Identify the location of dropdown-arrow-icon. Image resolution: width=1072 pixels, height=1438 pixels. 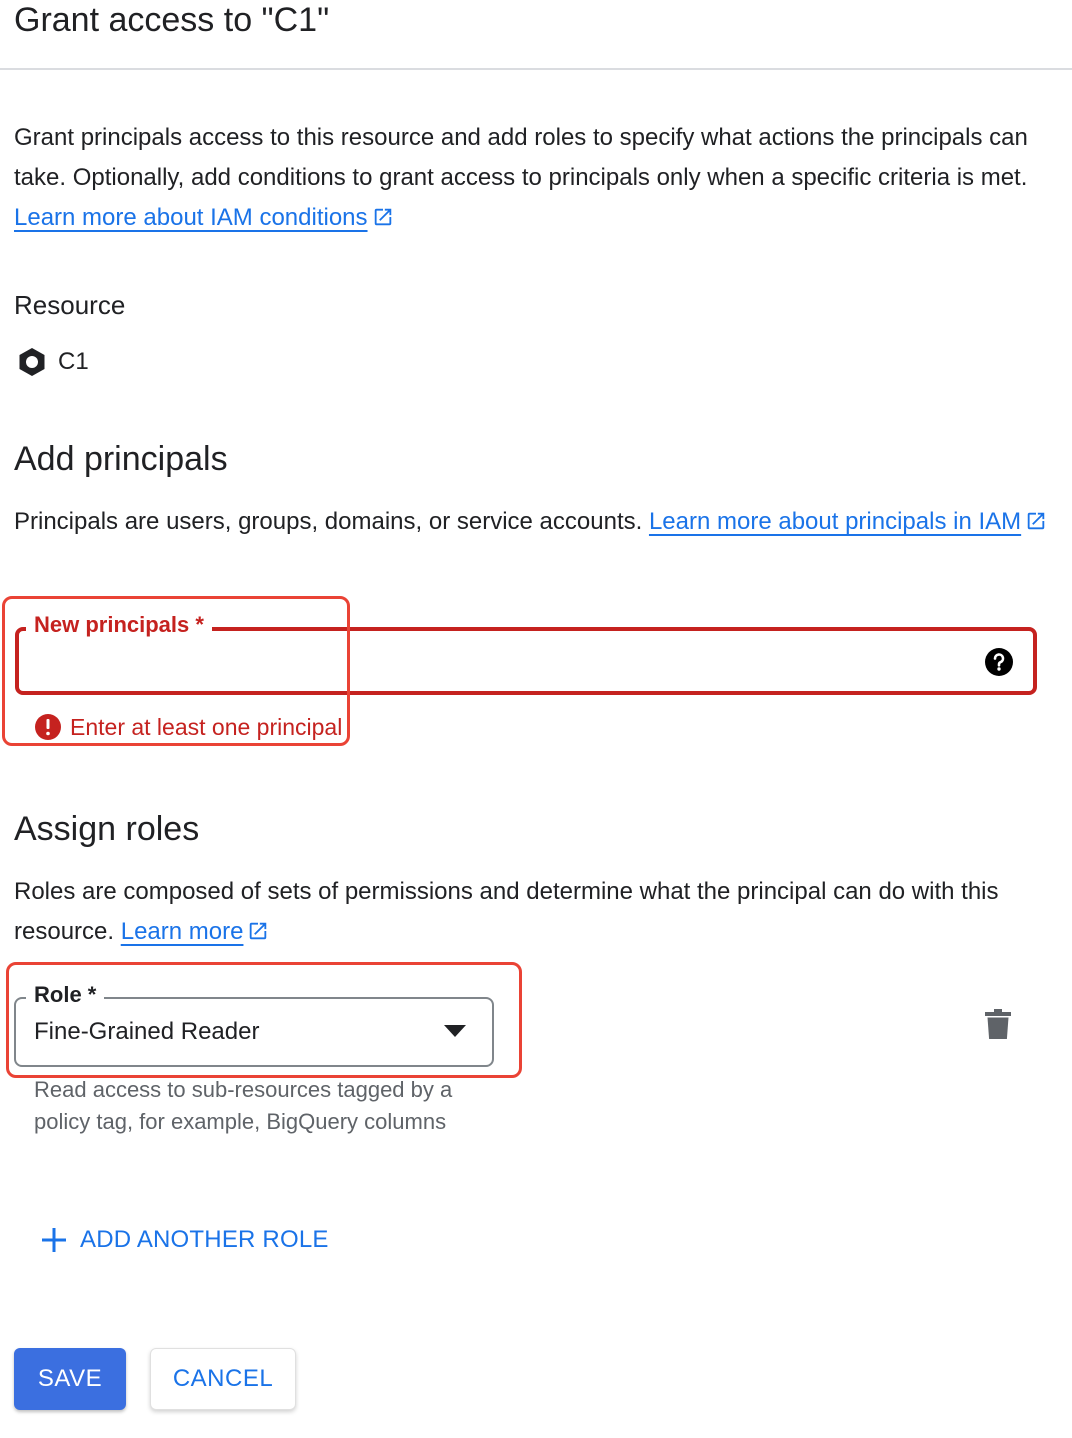
(455, 1031).